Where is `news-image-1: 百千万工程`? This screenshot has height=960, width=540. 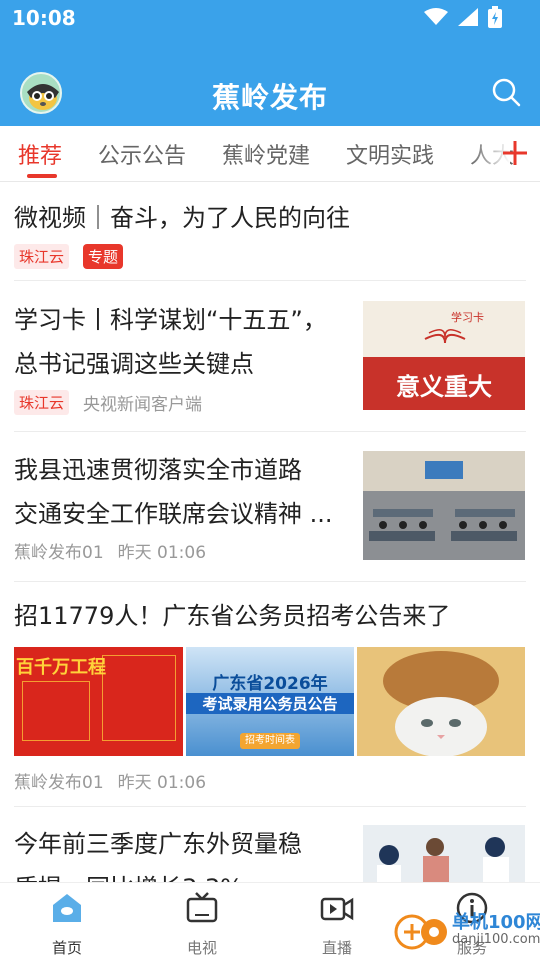
news-image-1: 百千万工程 is located at coordinates (98, 701).